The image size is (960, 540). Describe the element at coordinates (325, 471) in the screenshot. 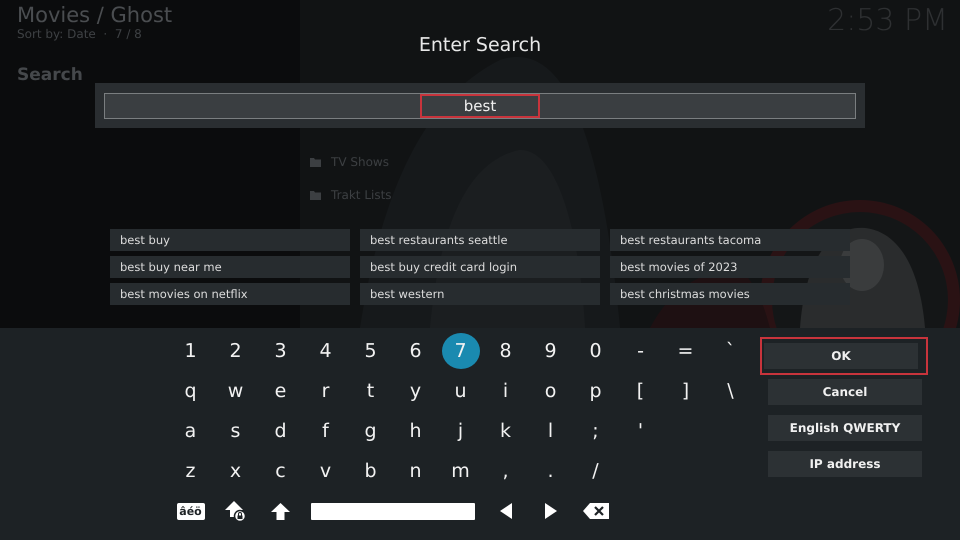

I see `keyboard-key: v` at that location.